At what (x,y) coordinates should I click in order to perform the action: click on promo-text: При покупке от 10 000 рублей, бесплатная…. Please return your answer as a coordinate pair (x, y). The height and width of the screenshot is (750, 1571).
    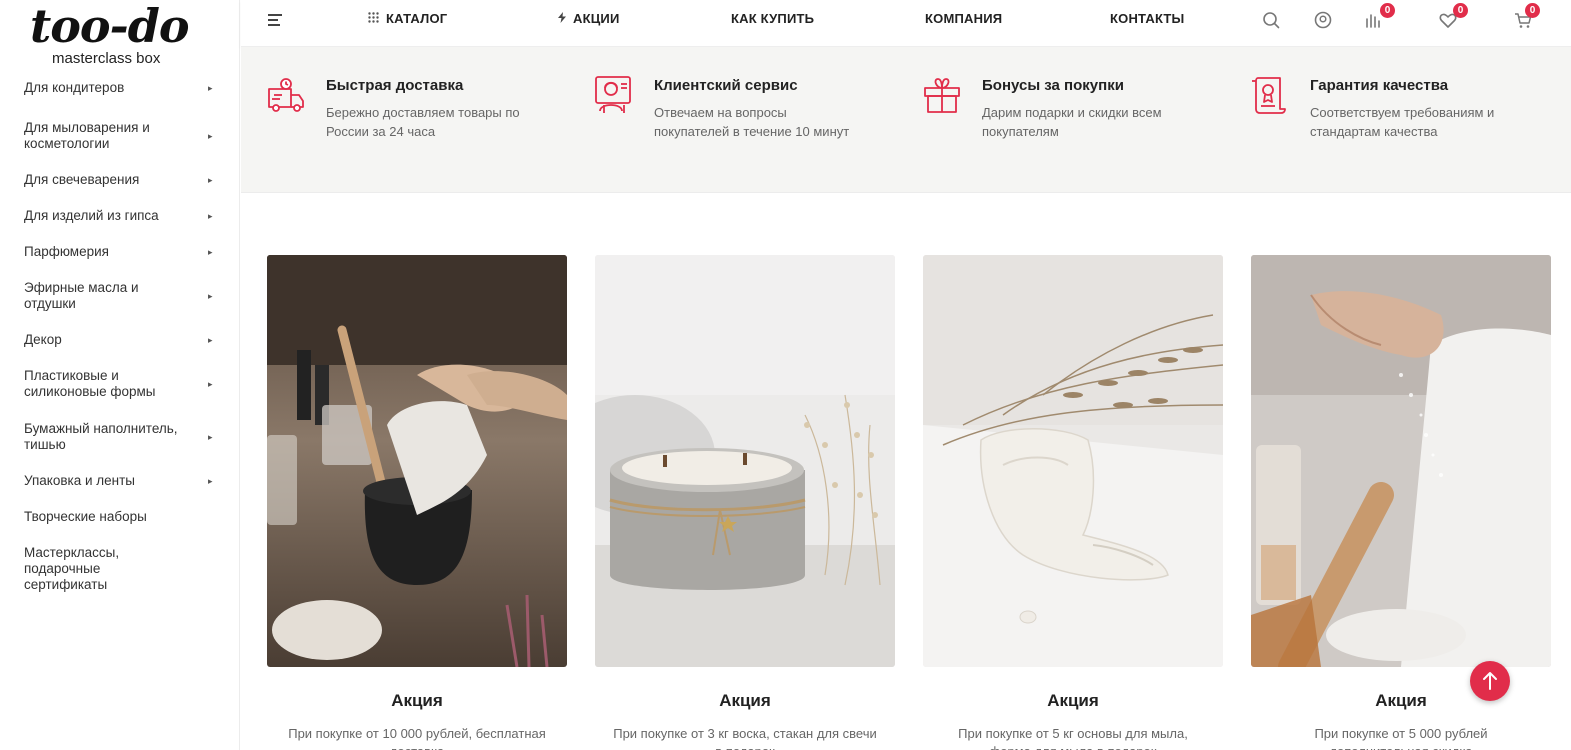
    Looking at the image, I should click on (417, 738).